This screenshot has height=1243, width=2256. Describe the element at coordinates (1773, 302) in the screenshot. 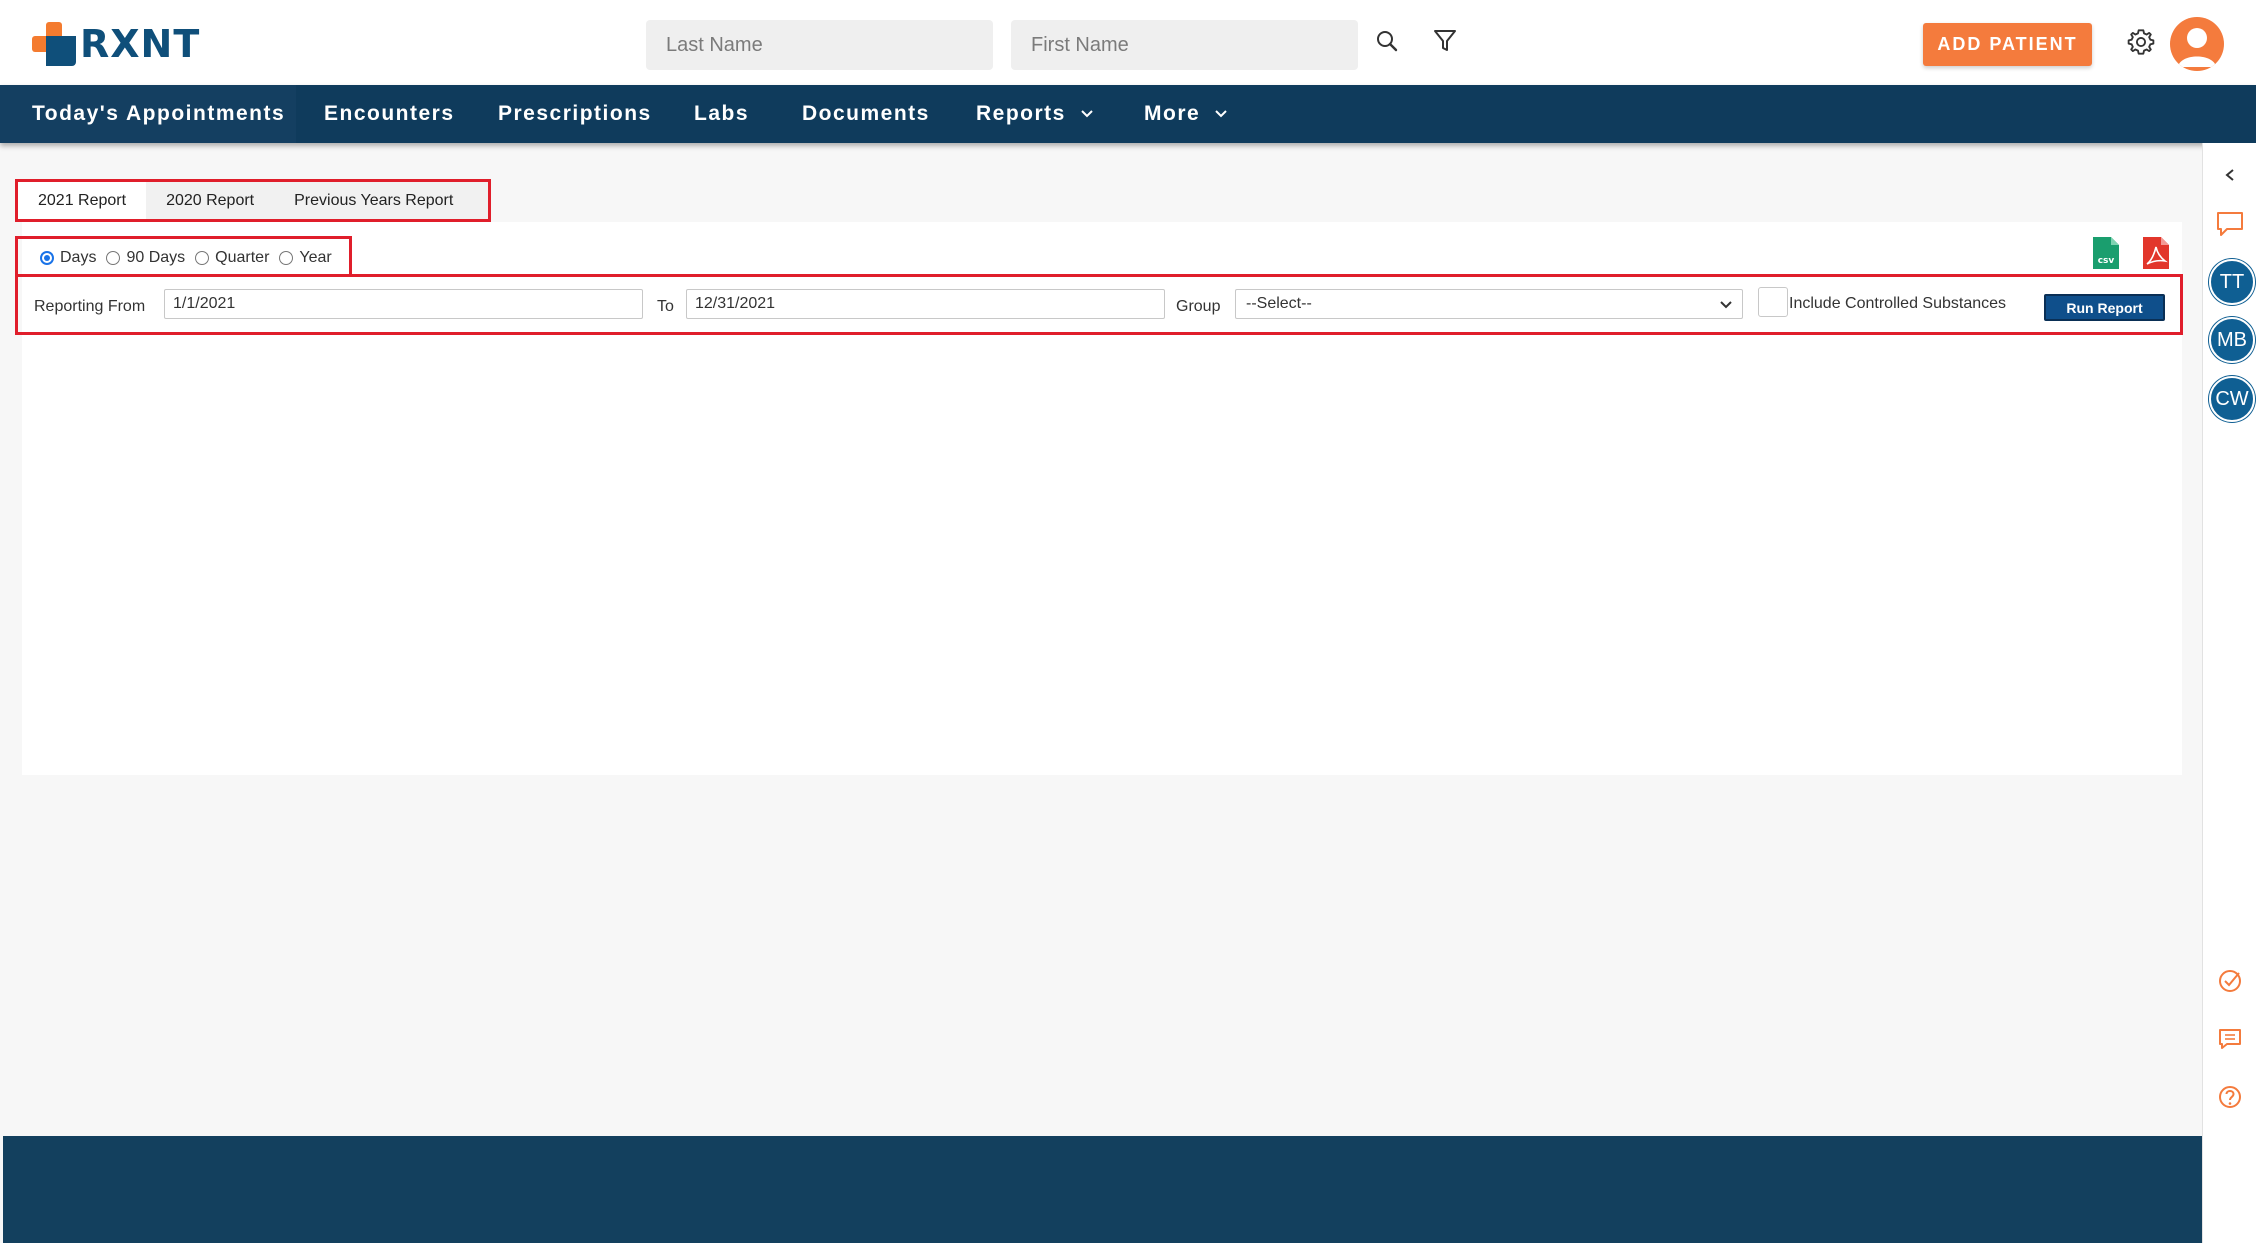

I see `include-controlled-checkbox` at that location.